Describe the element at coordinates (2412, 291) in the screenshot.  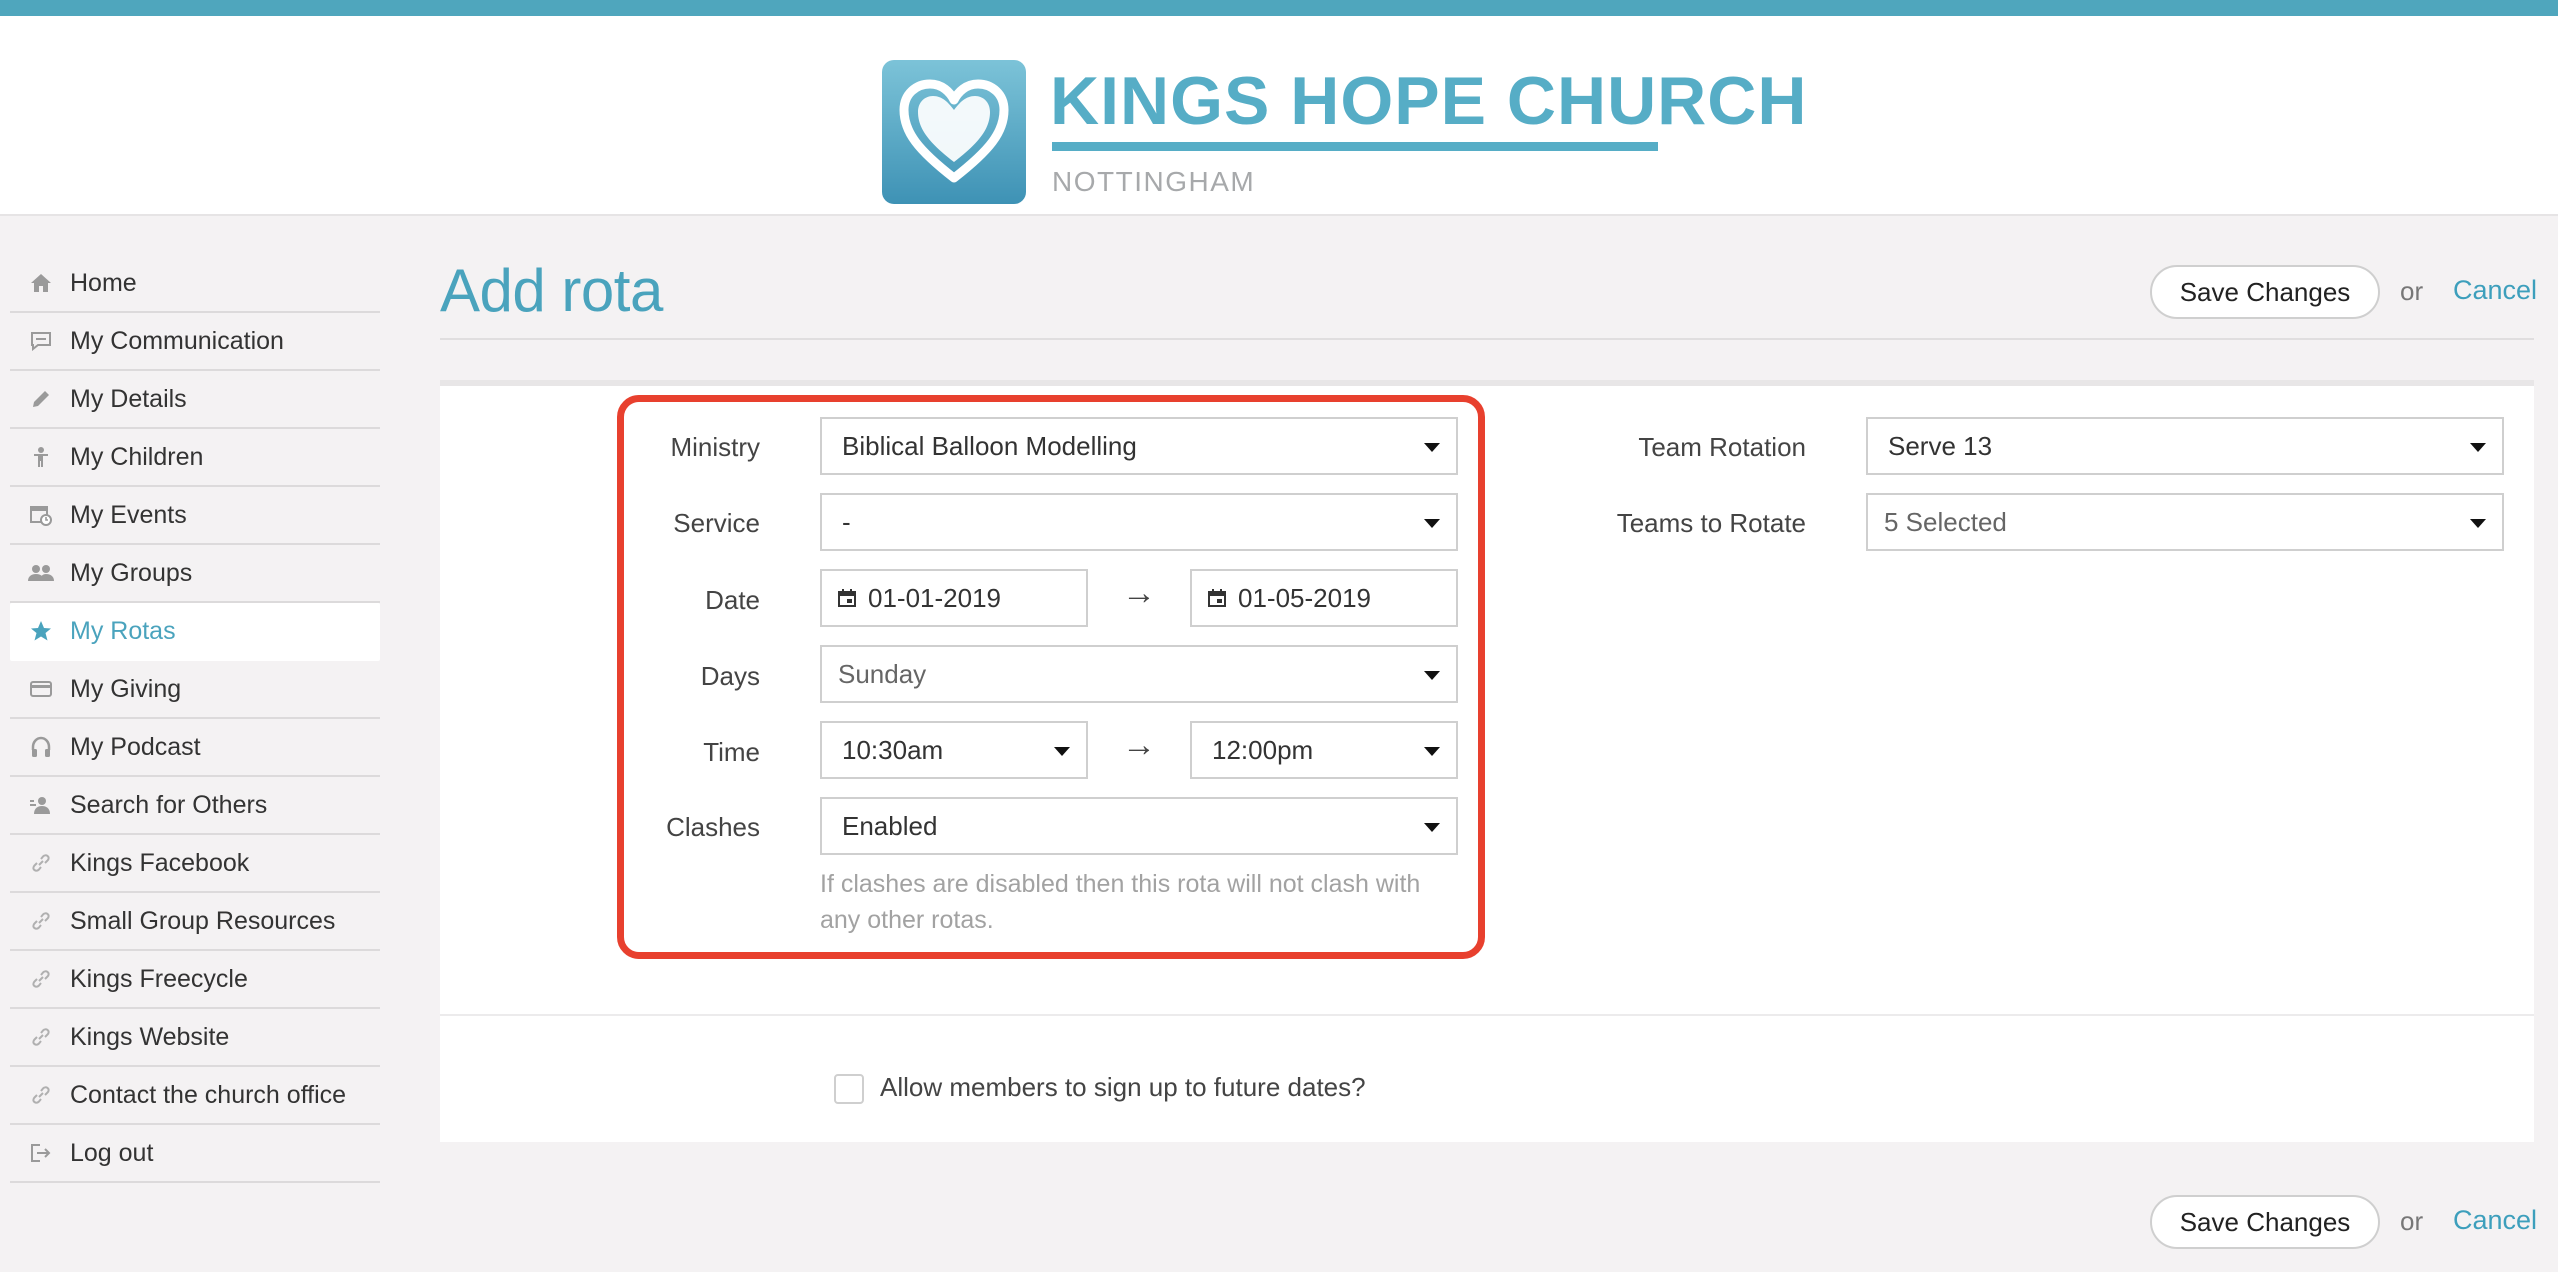
I see `or-text-top: or` at that location.